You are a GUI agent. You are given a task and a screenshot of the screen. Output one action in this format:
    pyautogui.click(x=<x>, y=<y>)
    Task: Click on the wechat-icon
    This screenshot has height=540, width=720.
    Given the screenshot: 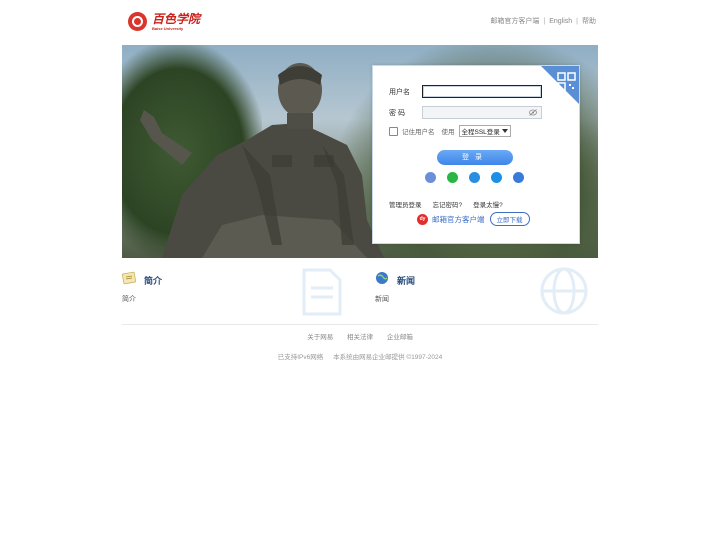 What is the action you would take?
    pyautogui.click(x=452, y=177)
    